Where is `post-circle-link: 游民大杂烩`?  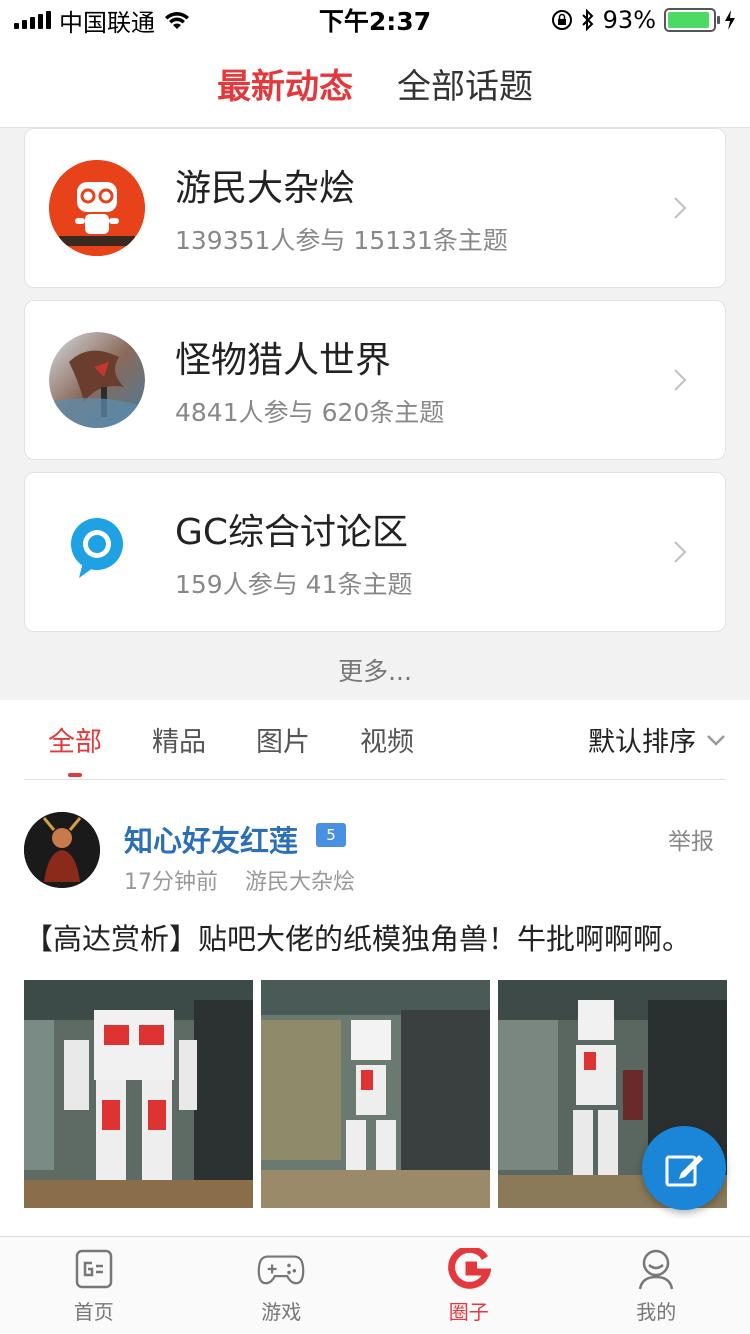 post-circle-link: 游民大杂烩 is located at coordinates (300, 882).